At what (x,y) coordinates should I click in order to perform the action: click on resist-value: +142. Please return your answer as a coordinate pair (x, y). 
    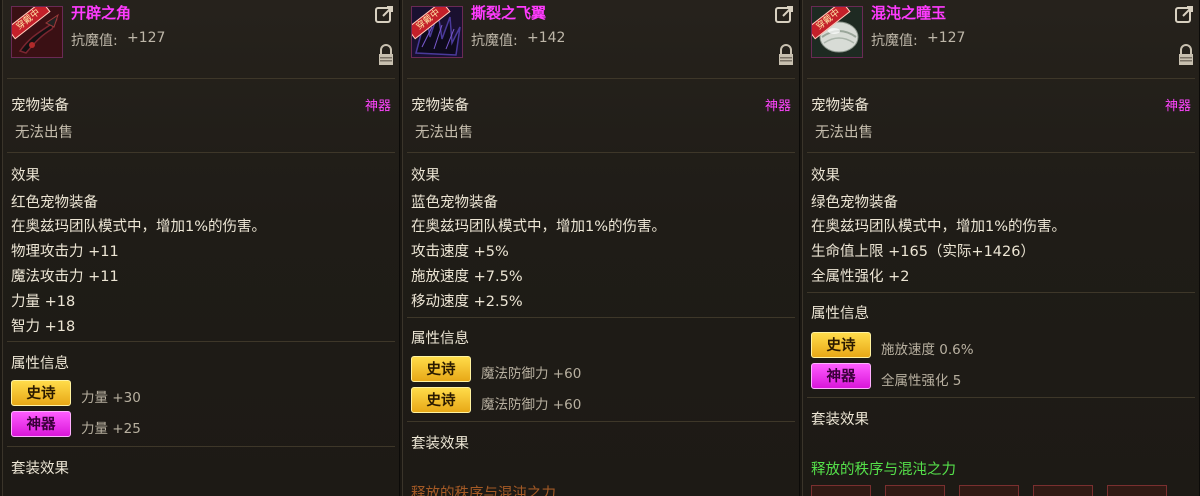
    Looking at the image, I should click on (546, 38).